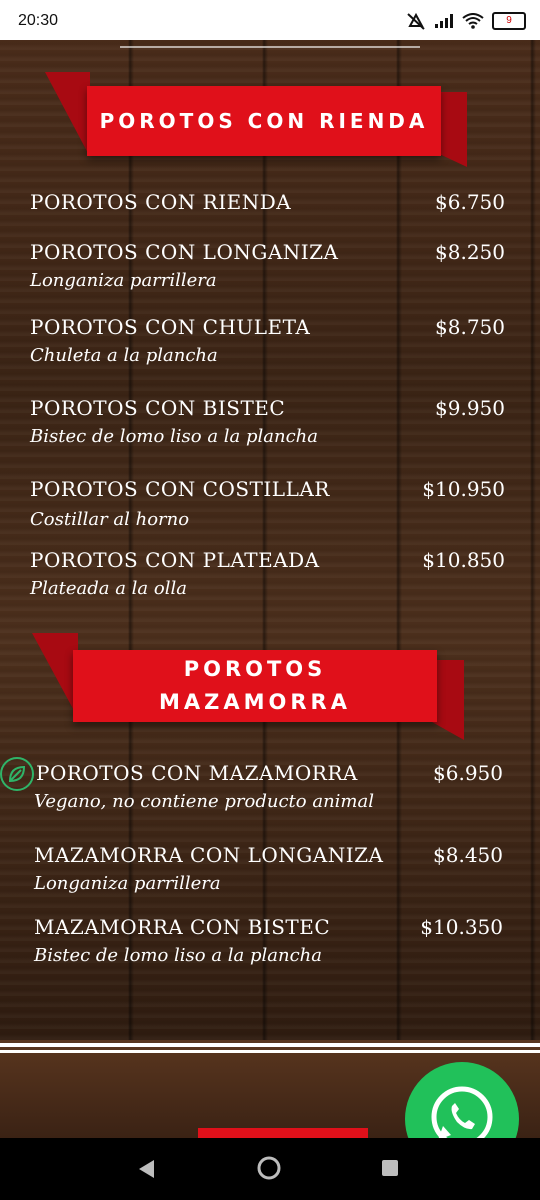 The image size is (540, 1200). Describe the element at coordinates (270, 44) in the screenshot. I see `cut-off-text` at that location.